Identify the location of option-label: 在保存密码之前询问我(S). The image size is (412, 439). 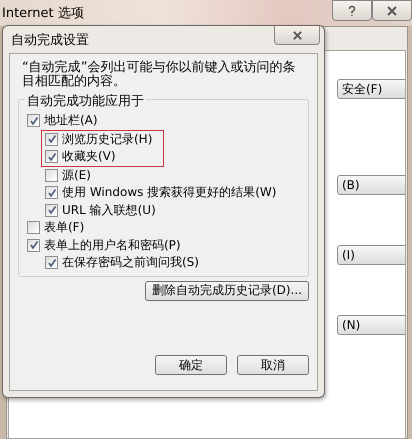
(130, 263).